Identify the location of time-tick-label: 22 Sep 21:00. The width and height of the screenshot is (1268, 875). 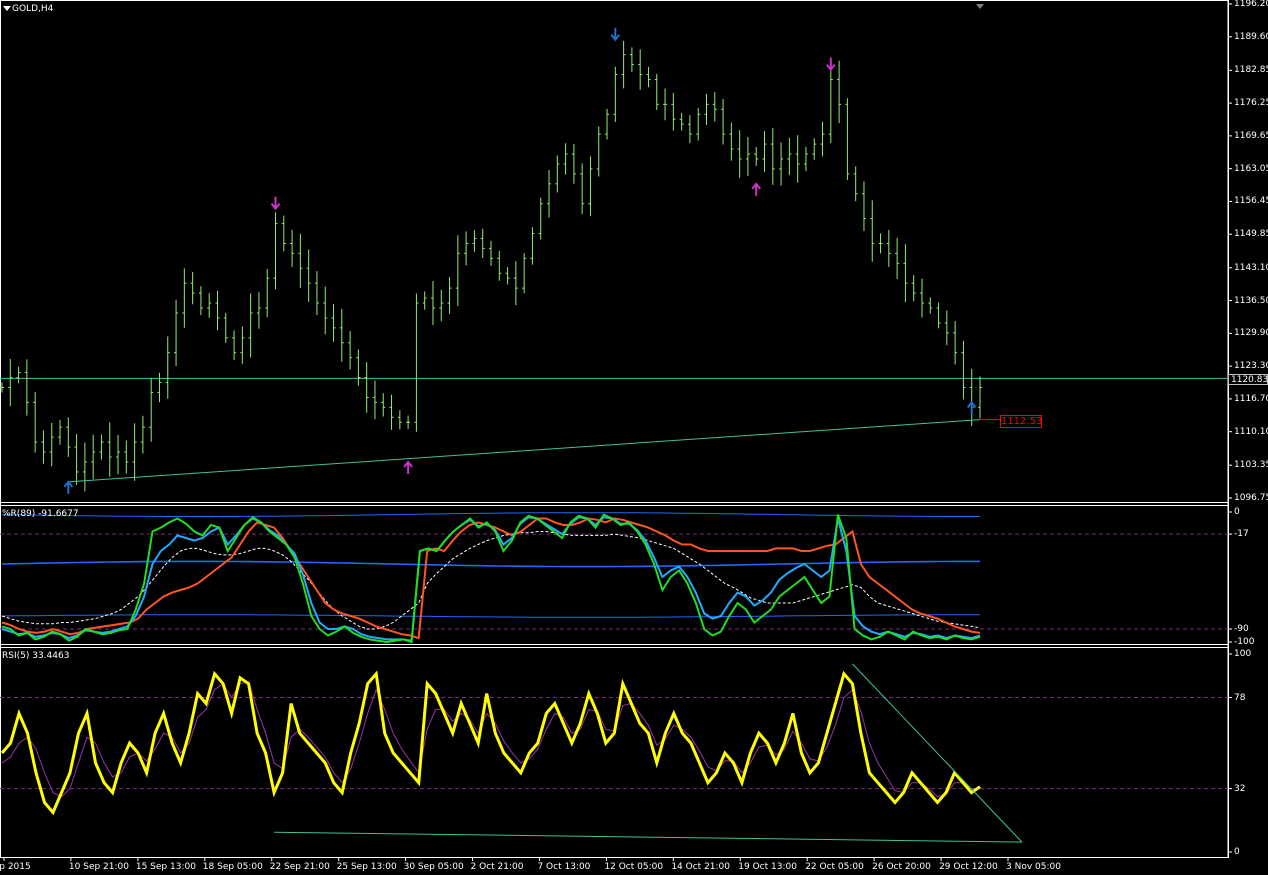
(299, 867).